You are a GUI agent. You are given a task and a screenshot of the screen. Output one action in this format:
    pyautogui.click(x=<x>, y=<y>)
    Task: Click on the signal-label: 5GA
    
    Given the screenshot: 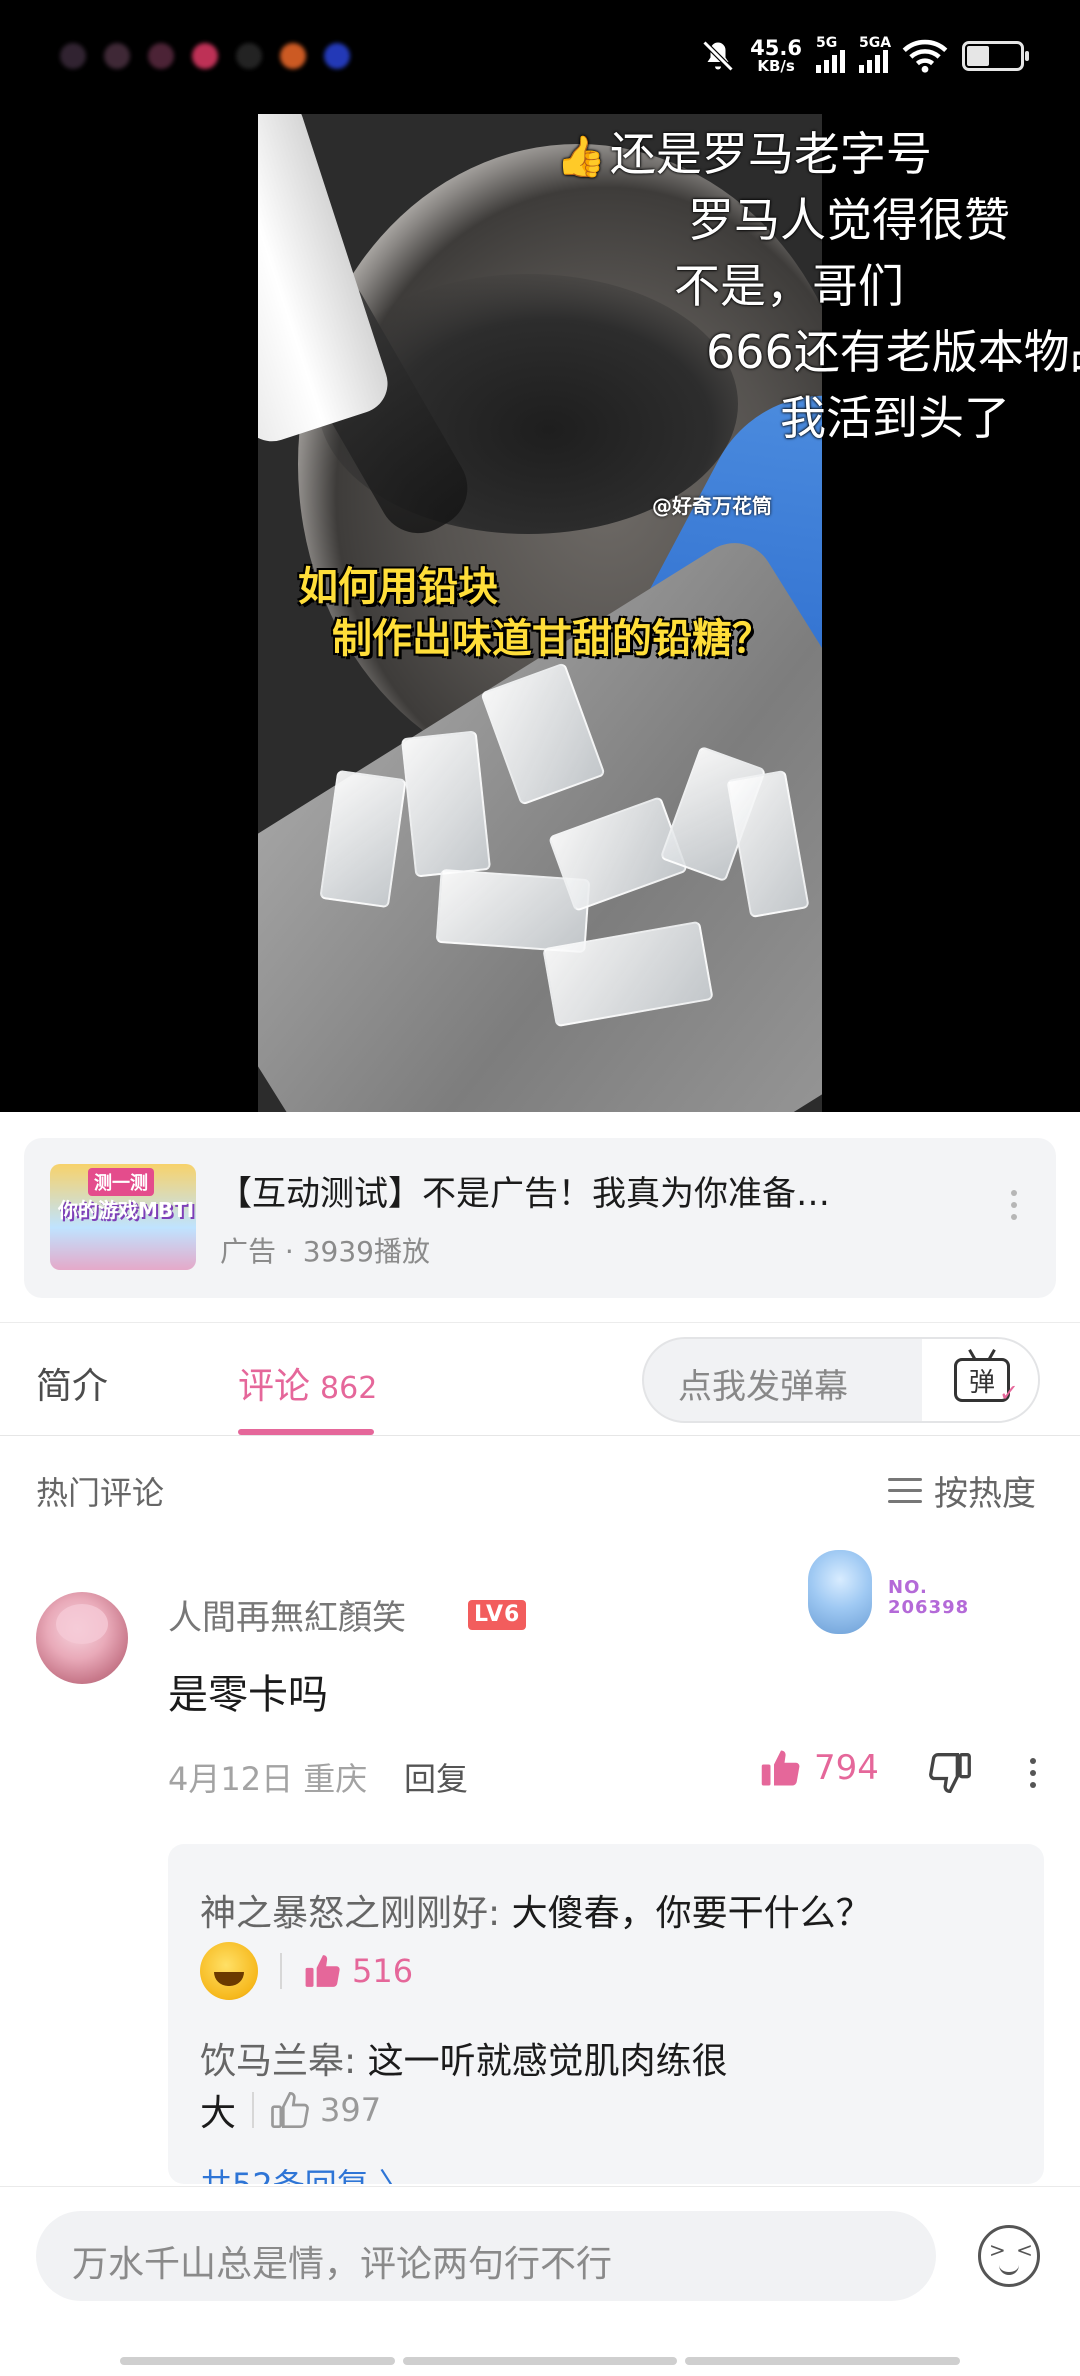 What is the action you would take?
    pyautogui.click(x=875, y=43)
    